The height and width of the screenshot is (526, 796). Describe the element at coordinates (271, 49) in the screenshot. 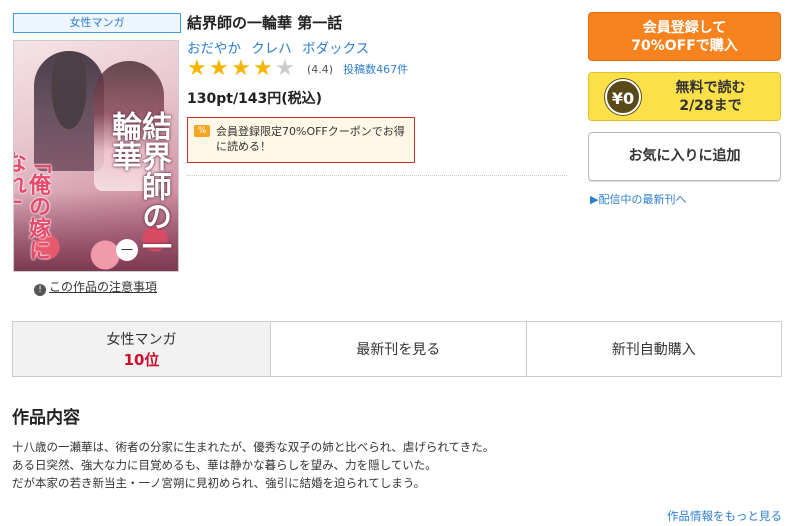

I see `author-link: クレハ` at that location.